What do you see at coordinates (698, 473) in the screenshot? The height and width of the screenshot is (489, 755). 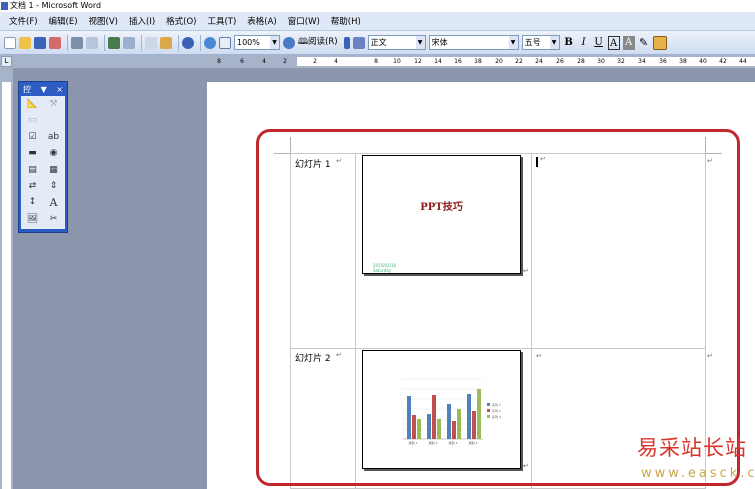 I see `watermark-url: www.easck.com` at bounding box center [698, 473].